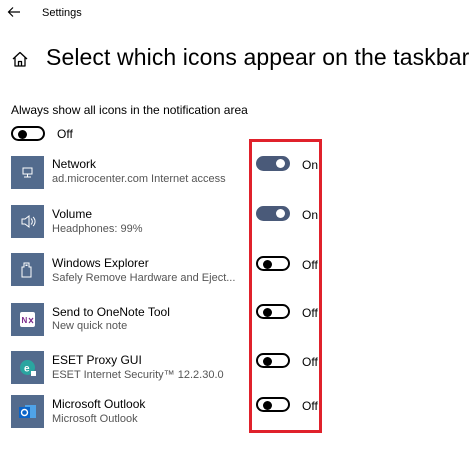  Describe the element at coordinates (258, 57) in the screenshot. I see `page-title: Select which icons appear on the taskbar` at that location.